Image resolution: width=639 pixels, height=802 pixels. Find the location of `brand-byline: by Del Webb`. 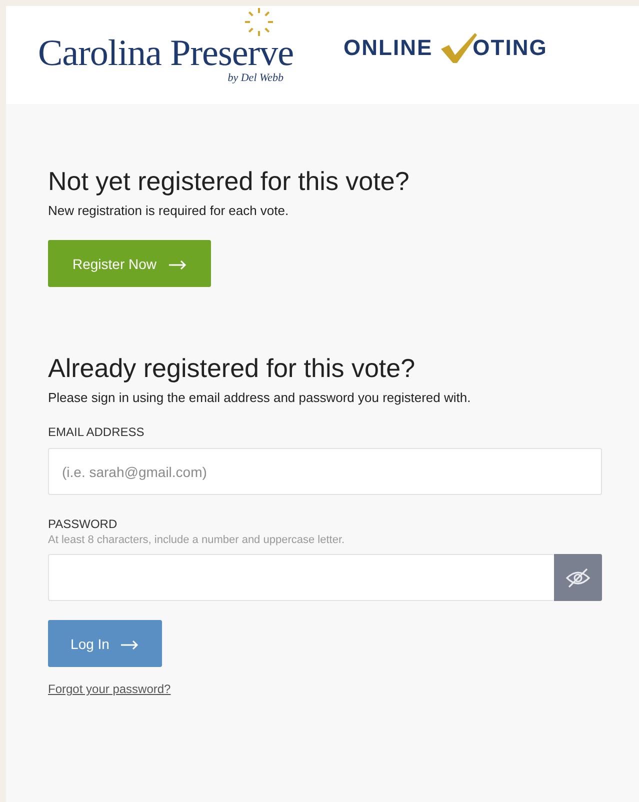

brand-byline: by Del Webb is located at coordinates (256, 78).